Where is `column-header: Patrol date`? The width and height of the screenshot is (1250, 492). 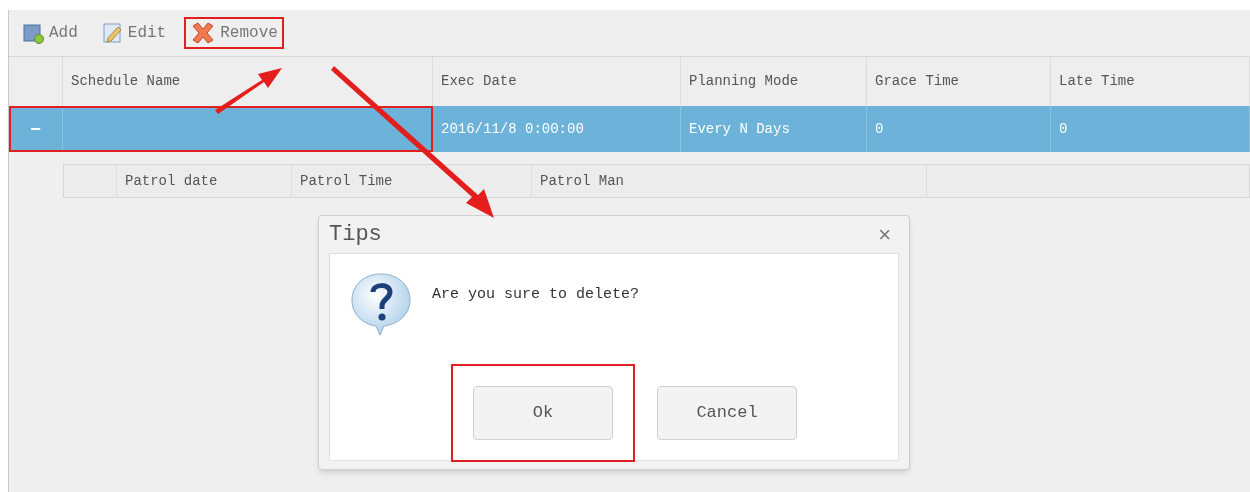 column-header: Patrol date is located at coordinates (204, 181).